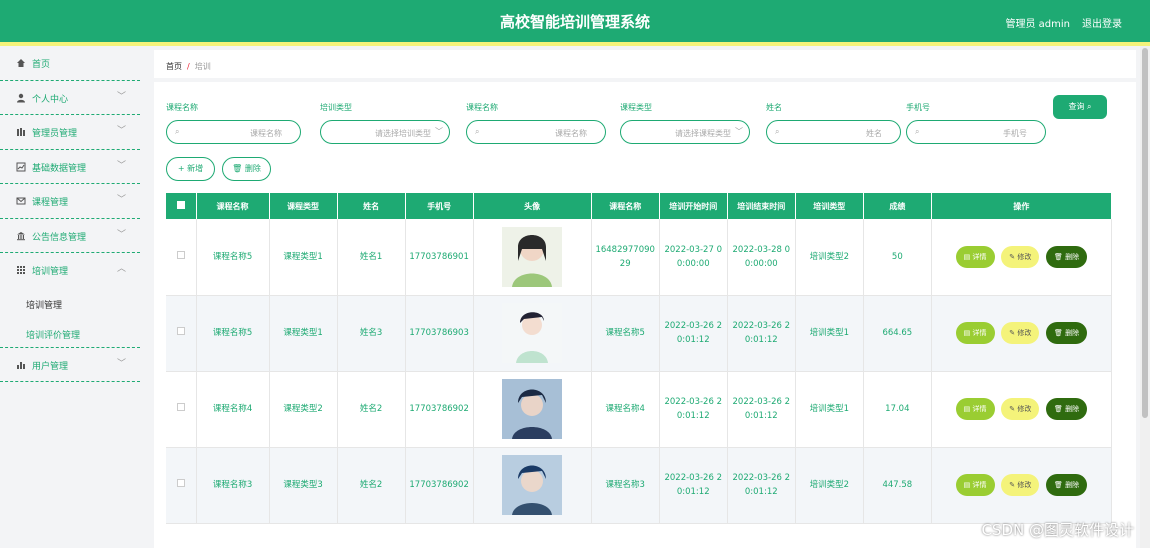 The image size is (1150, 548). Describe the element at coordinates (1145, 233) in the screenshot. I see `scrollbar-thumb` at that location.